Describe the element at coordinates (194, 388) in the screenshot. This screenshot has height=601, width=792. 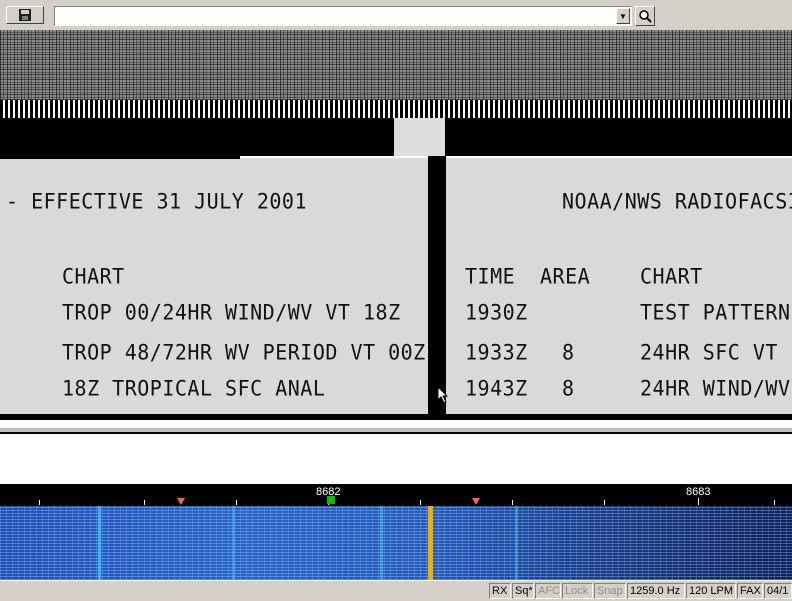
I see `fax-left-row: 18Z TROPICAL SFC ANAL` at that location.